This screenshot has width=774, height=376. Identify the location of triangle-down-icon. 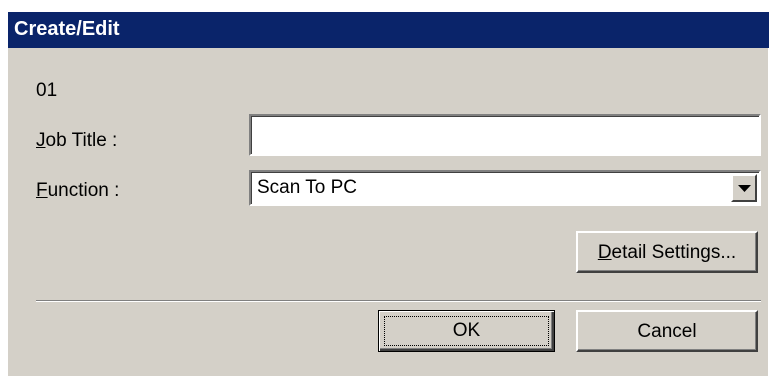
(744, 188).